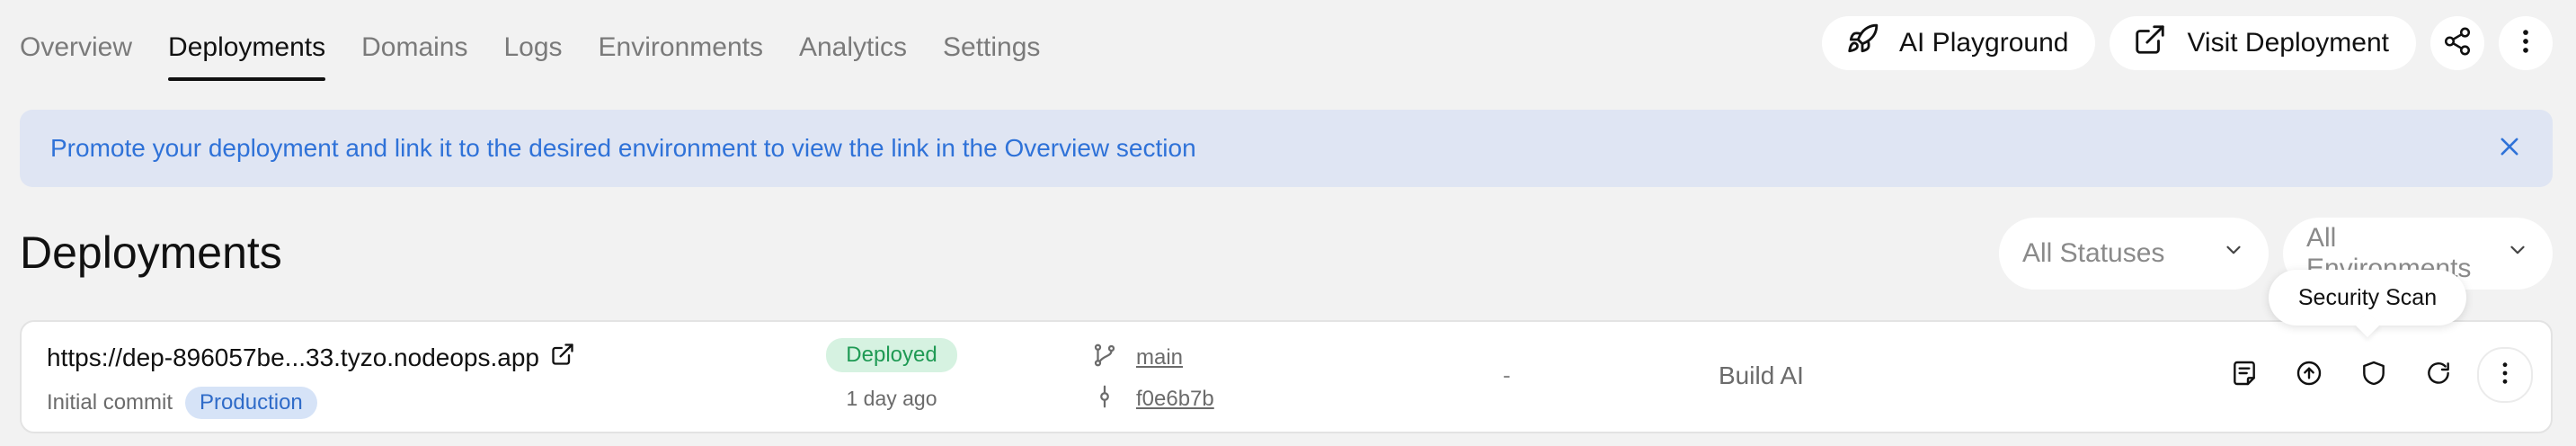 The width and height of the screenshot is (2576, 446). What do you see at coordinates (76, 54) in the screenshot?
I see `tab-overview: Overview` at bounding box center [76, 54].